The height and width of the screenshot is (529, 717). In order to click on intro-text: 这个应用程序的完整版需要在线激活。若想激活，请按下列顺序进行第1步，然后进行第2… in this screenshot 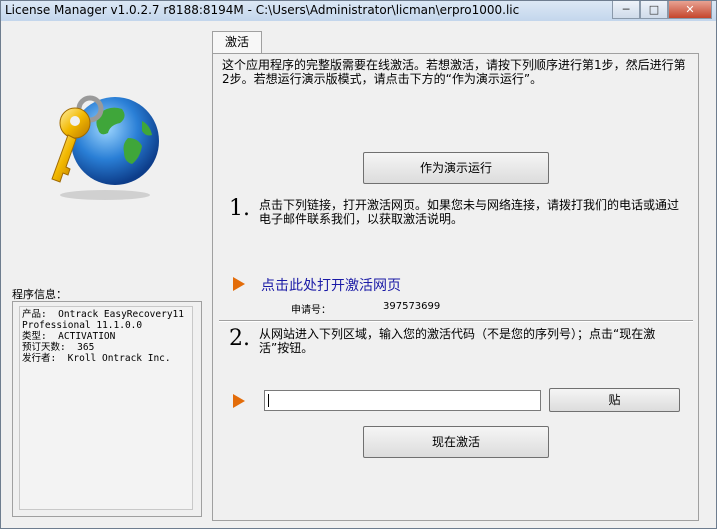, I will do `click(454, 72)`.